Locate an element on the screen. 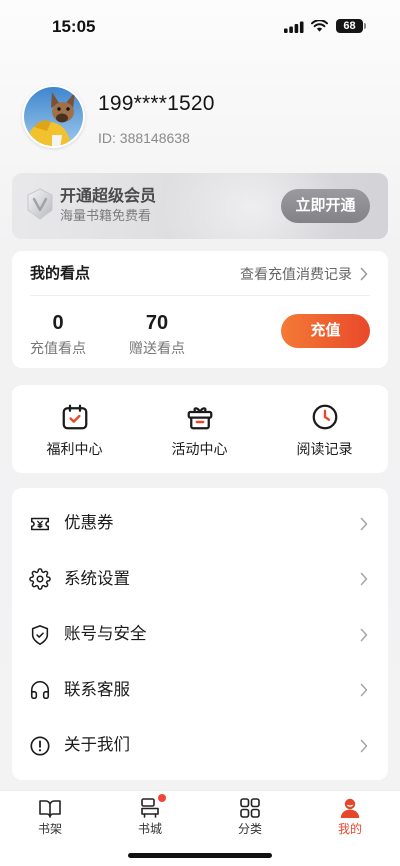 Image resolution: width=400 pixels, height=866 pixels. gift-points-label: 赠送看点 is located at coordinates (157, 348).